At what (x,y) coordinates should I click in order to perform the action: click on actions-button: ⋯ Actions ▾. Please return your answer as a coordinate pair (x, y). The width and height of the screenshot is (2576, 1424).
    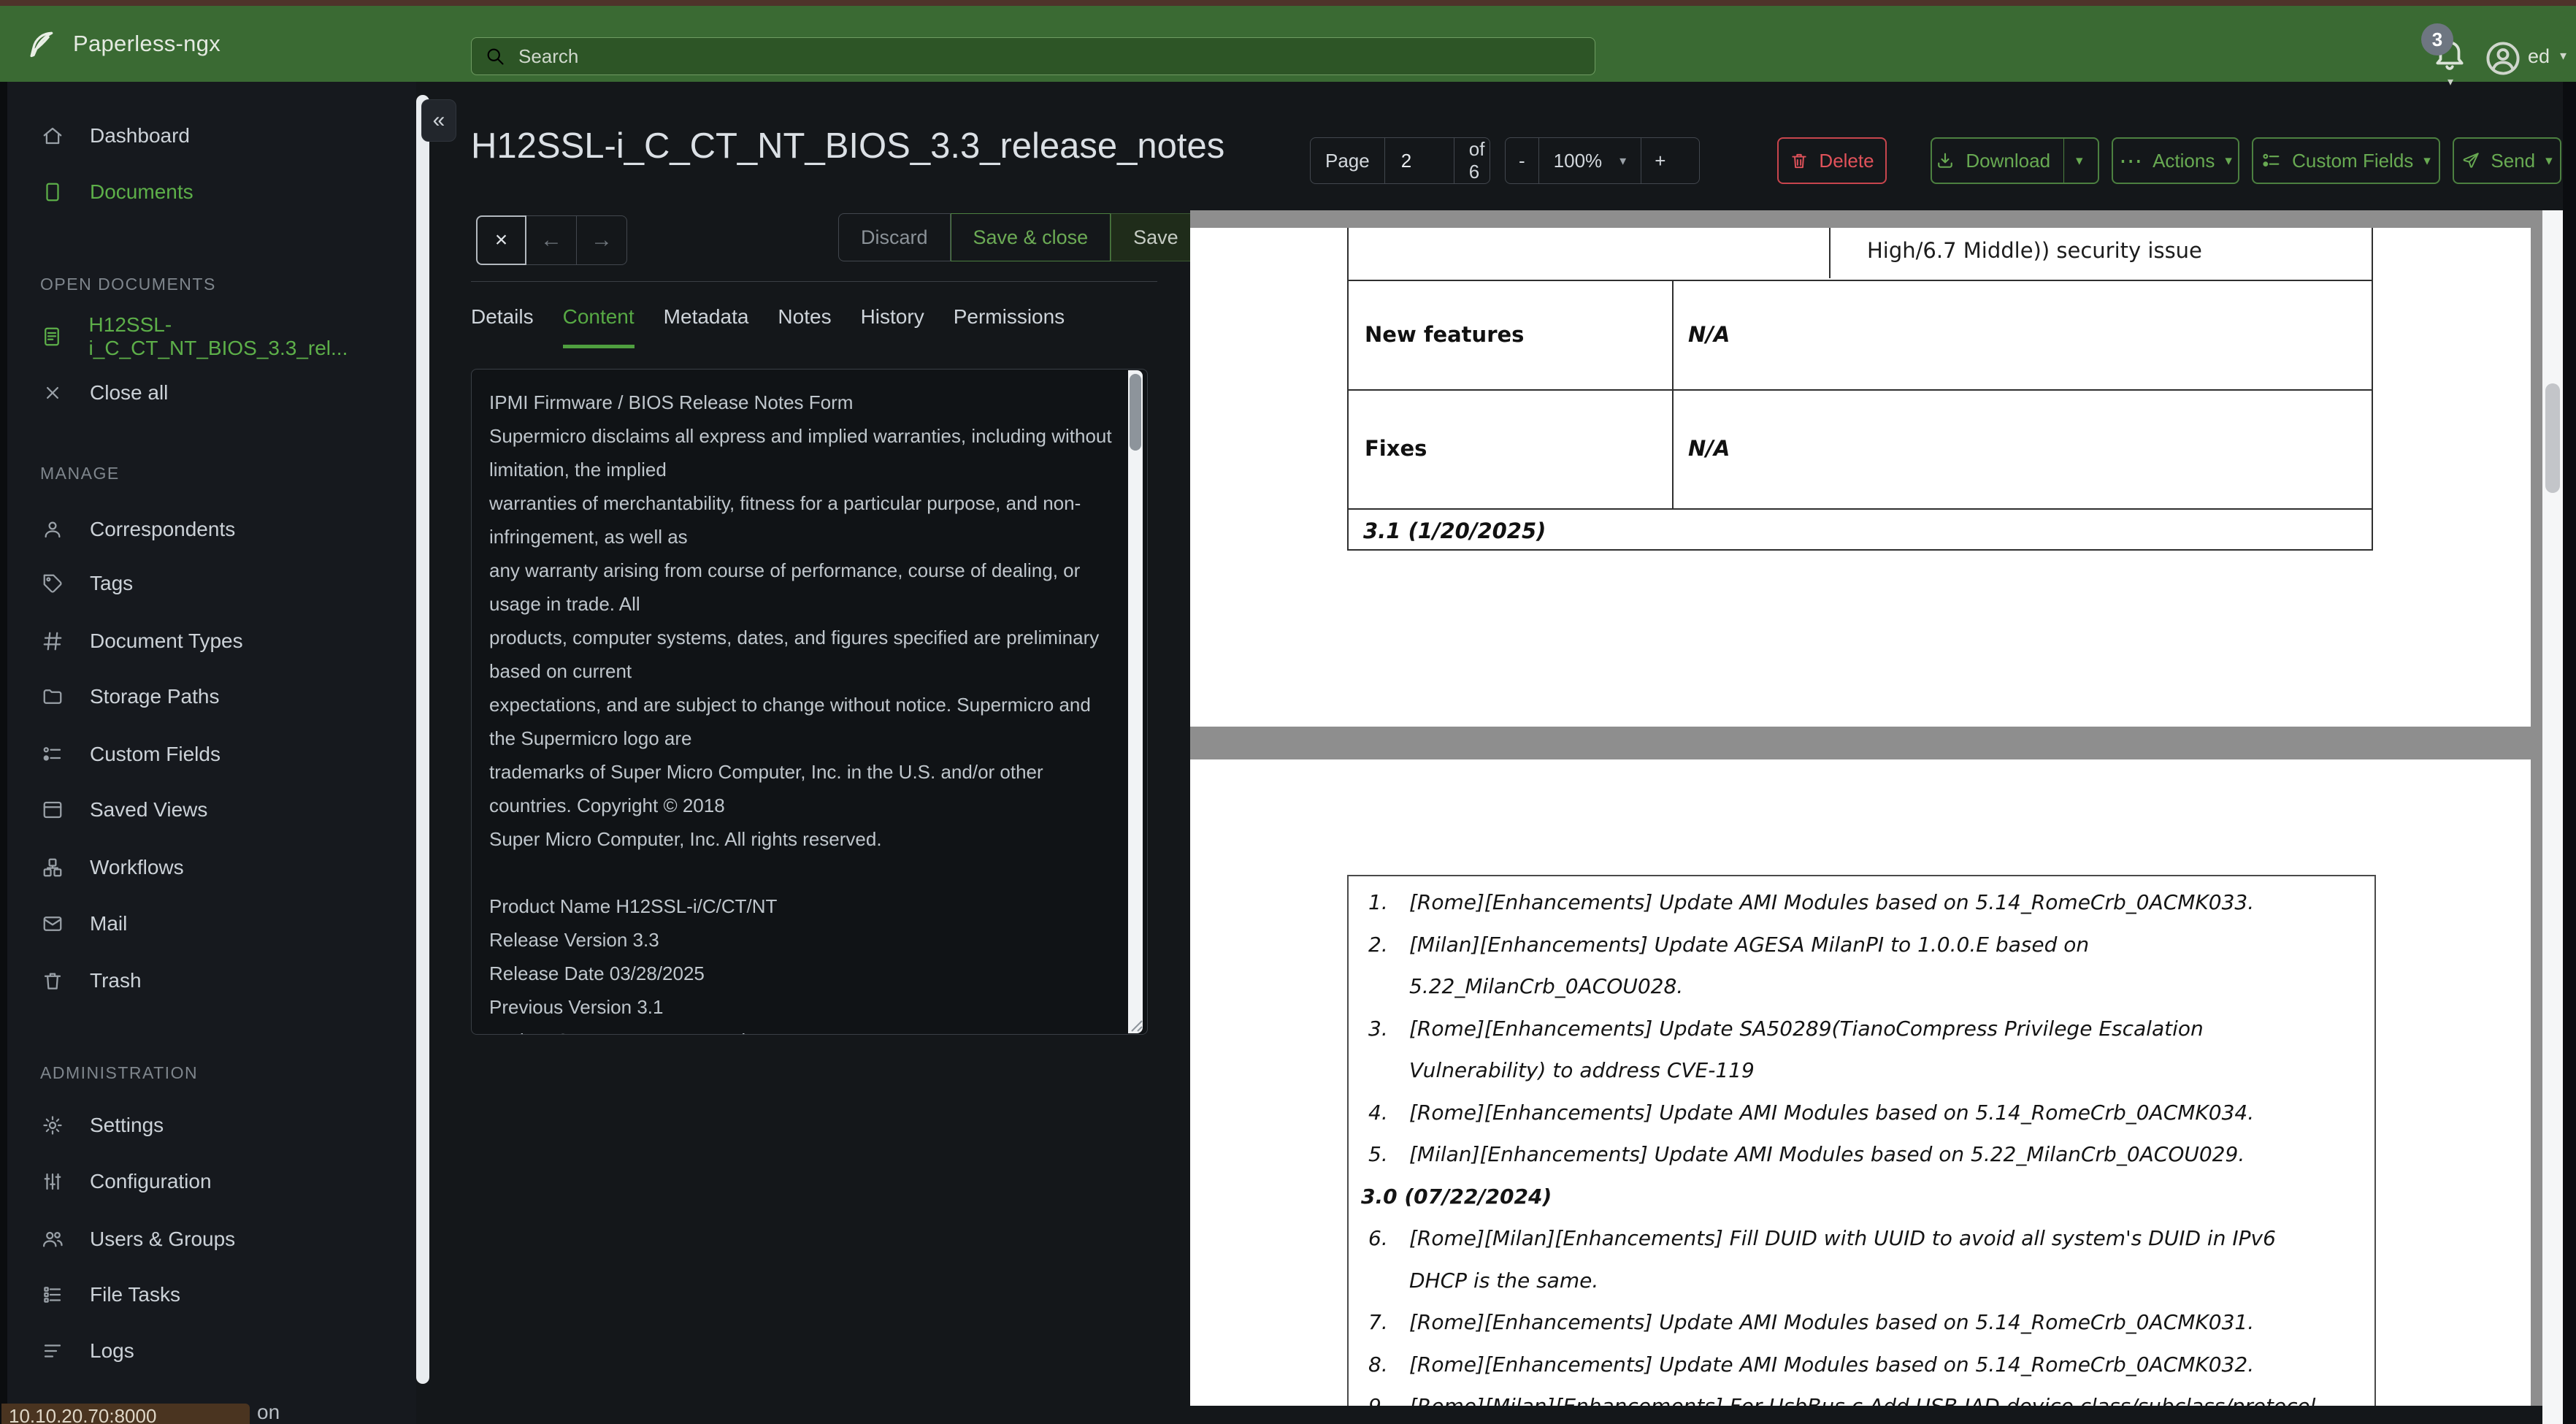
    Looking at the image, I should click on (2175, 161).